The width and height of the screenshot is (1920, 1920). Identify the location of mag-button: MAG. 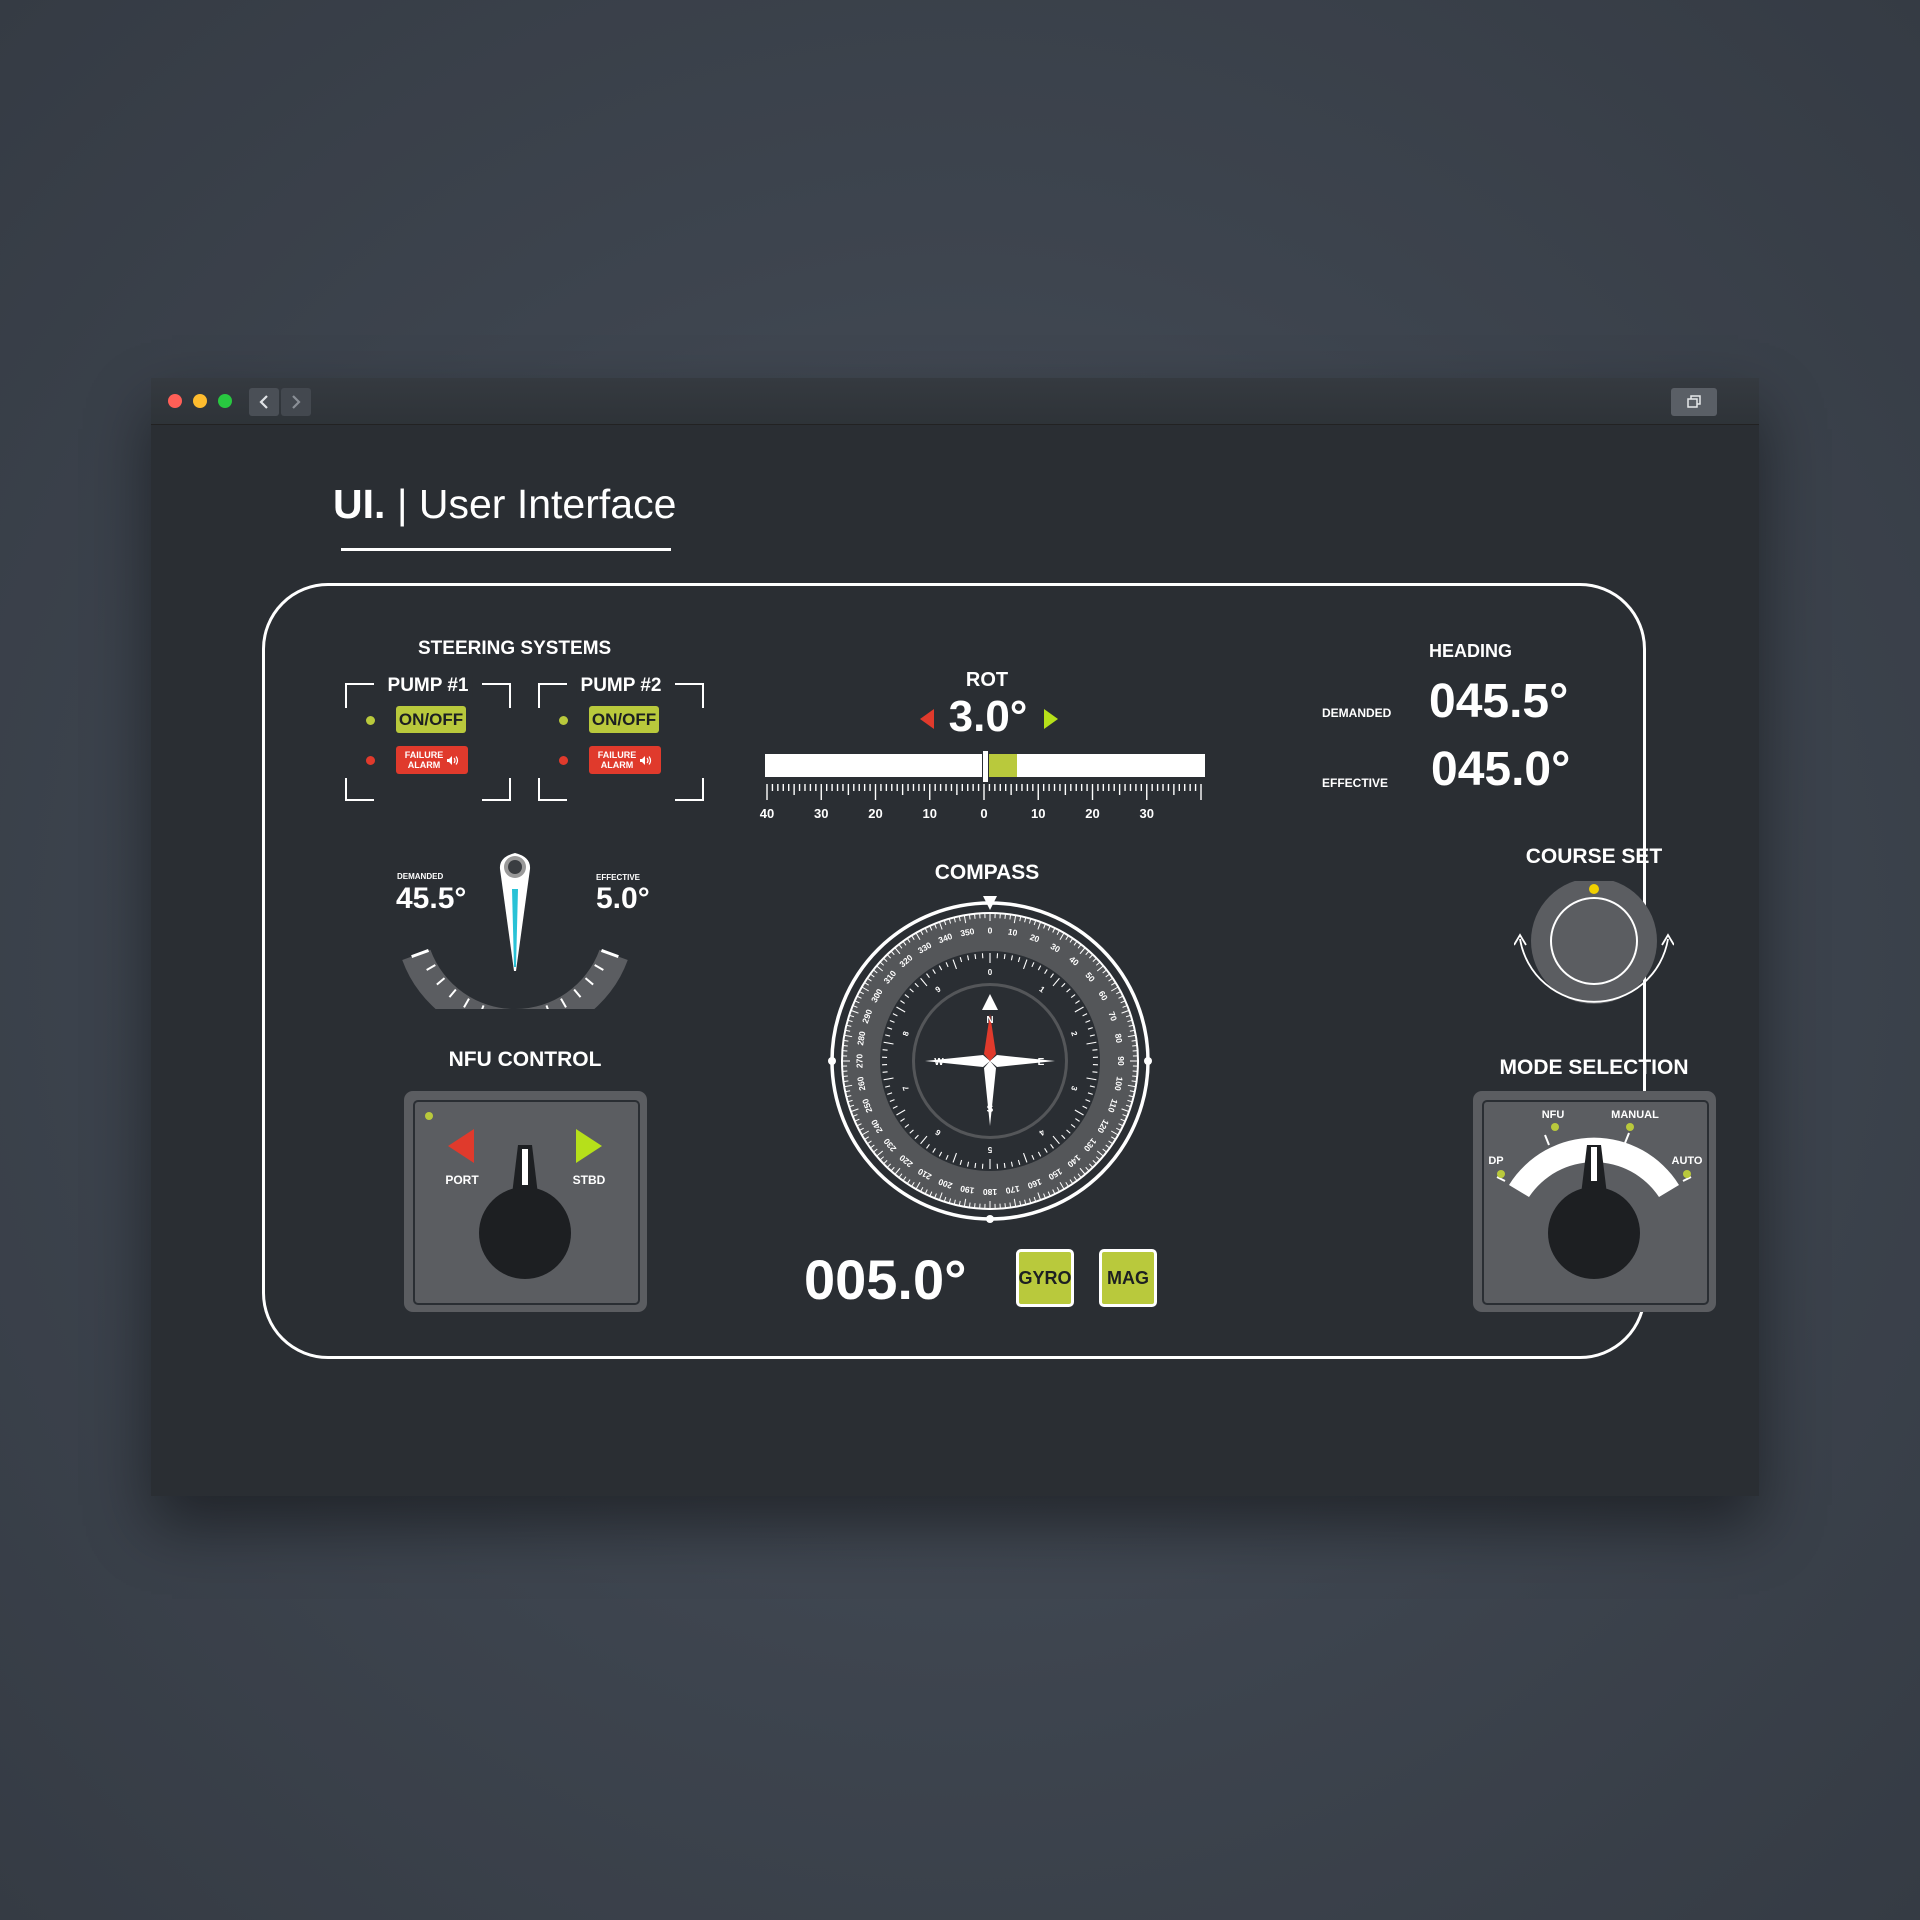
(1128, 1278).